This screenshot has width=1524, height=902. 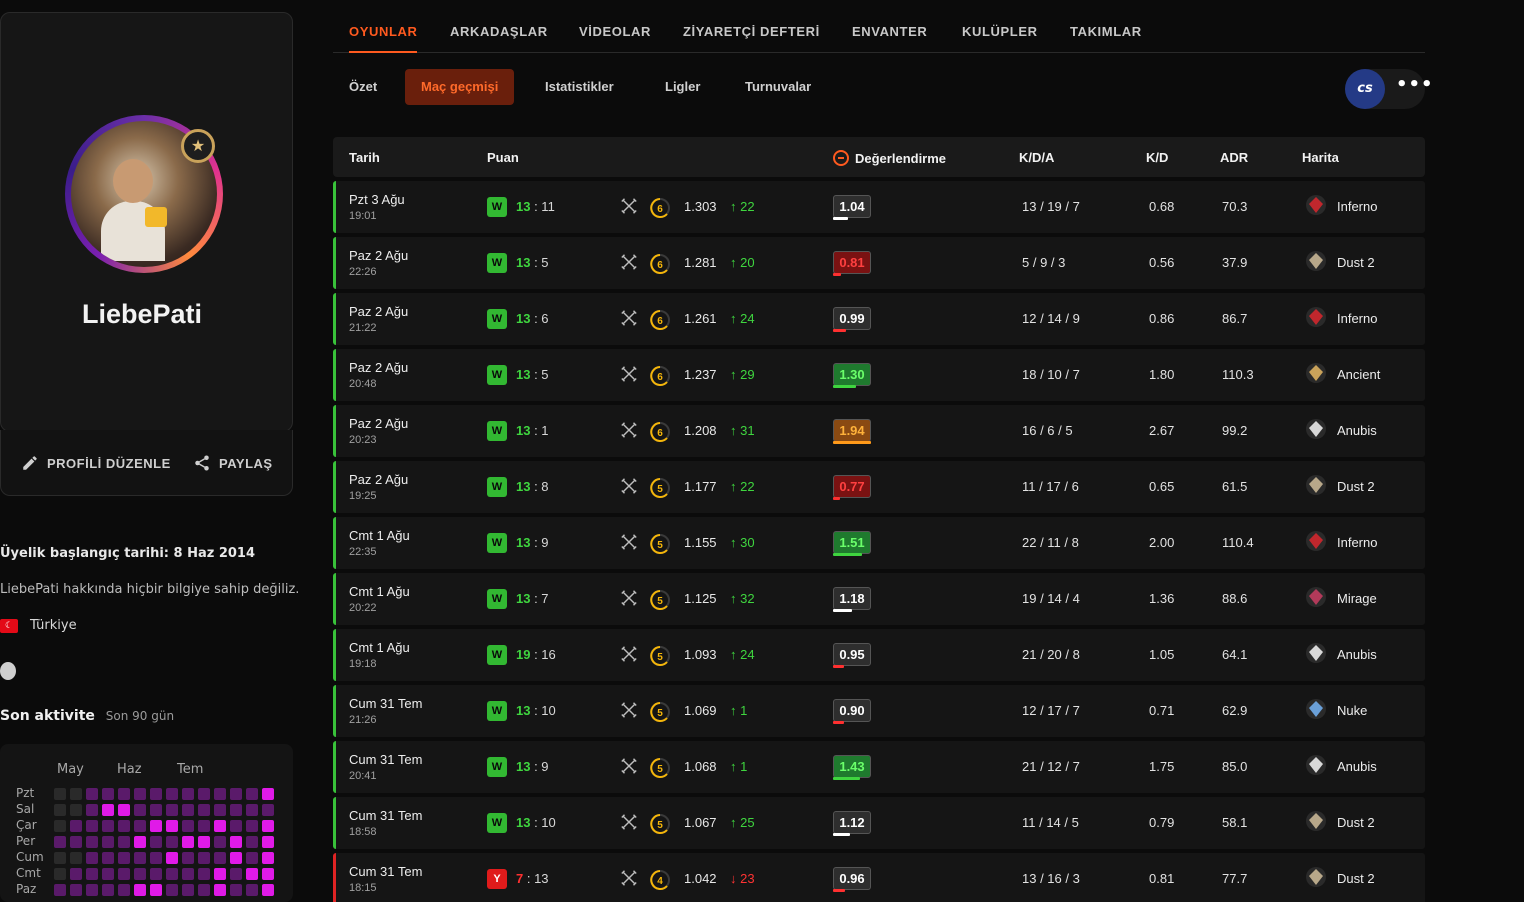 What do you see at coordinates (499, 31) in the screenshot?
I see `tab-friends: ARKADAŞLAR` at bounding box center [499, 31].